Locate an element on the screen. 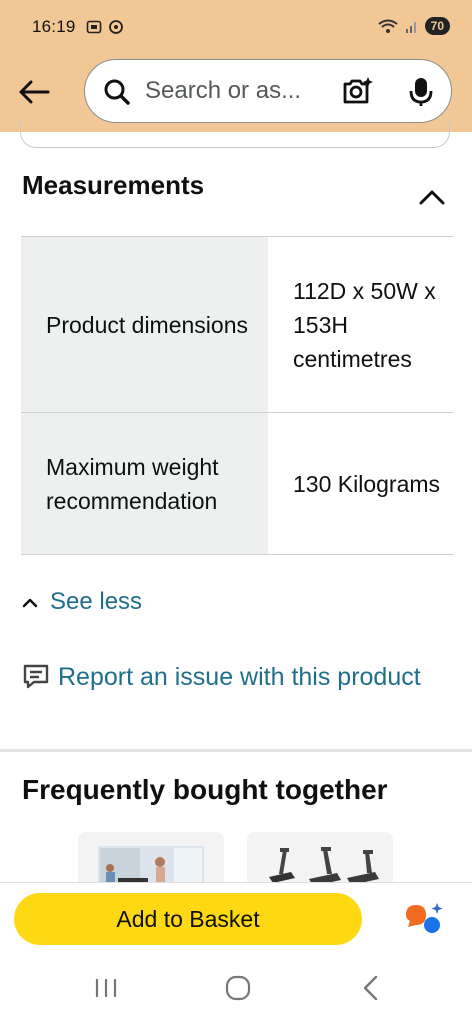  see-less-label: See less is located at coordinates (96, 601).